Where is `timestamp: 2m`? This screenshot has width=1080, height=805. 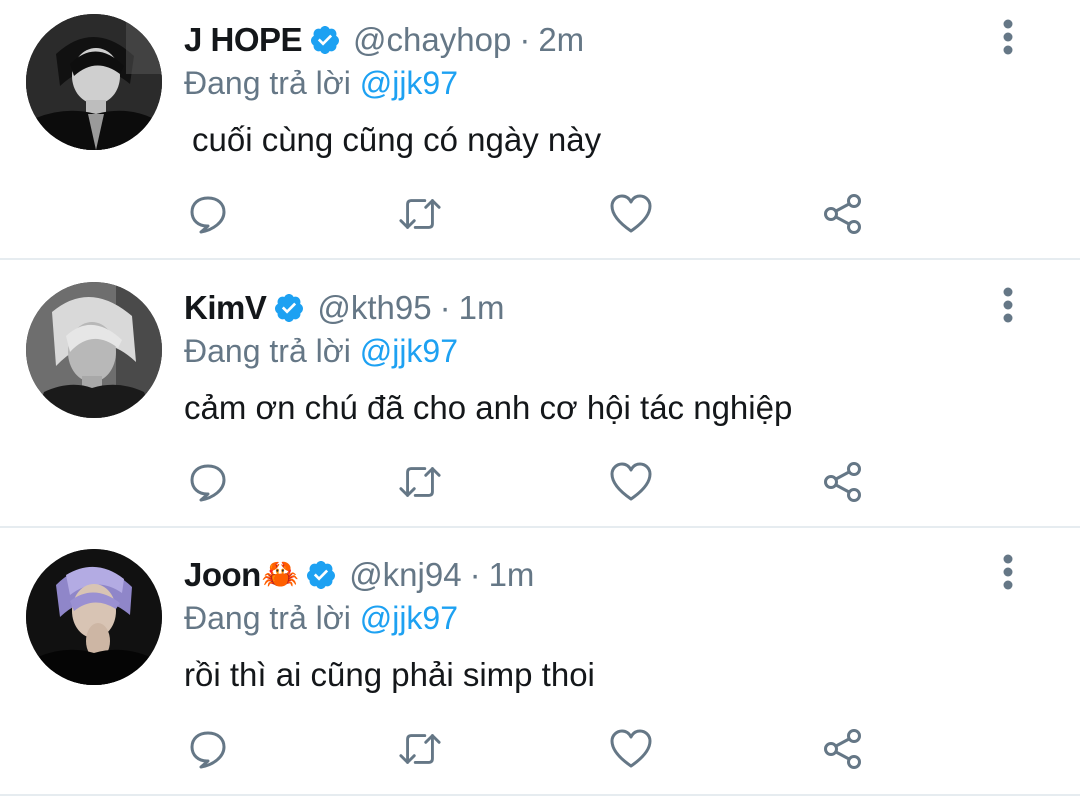 timestamp: 2m is located at coordinates (561, 40).